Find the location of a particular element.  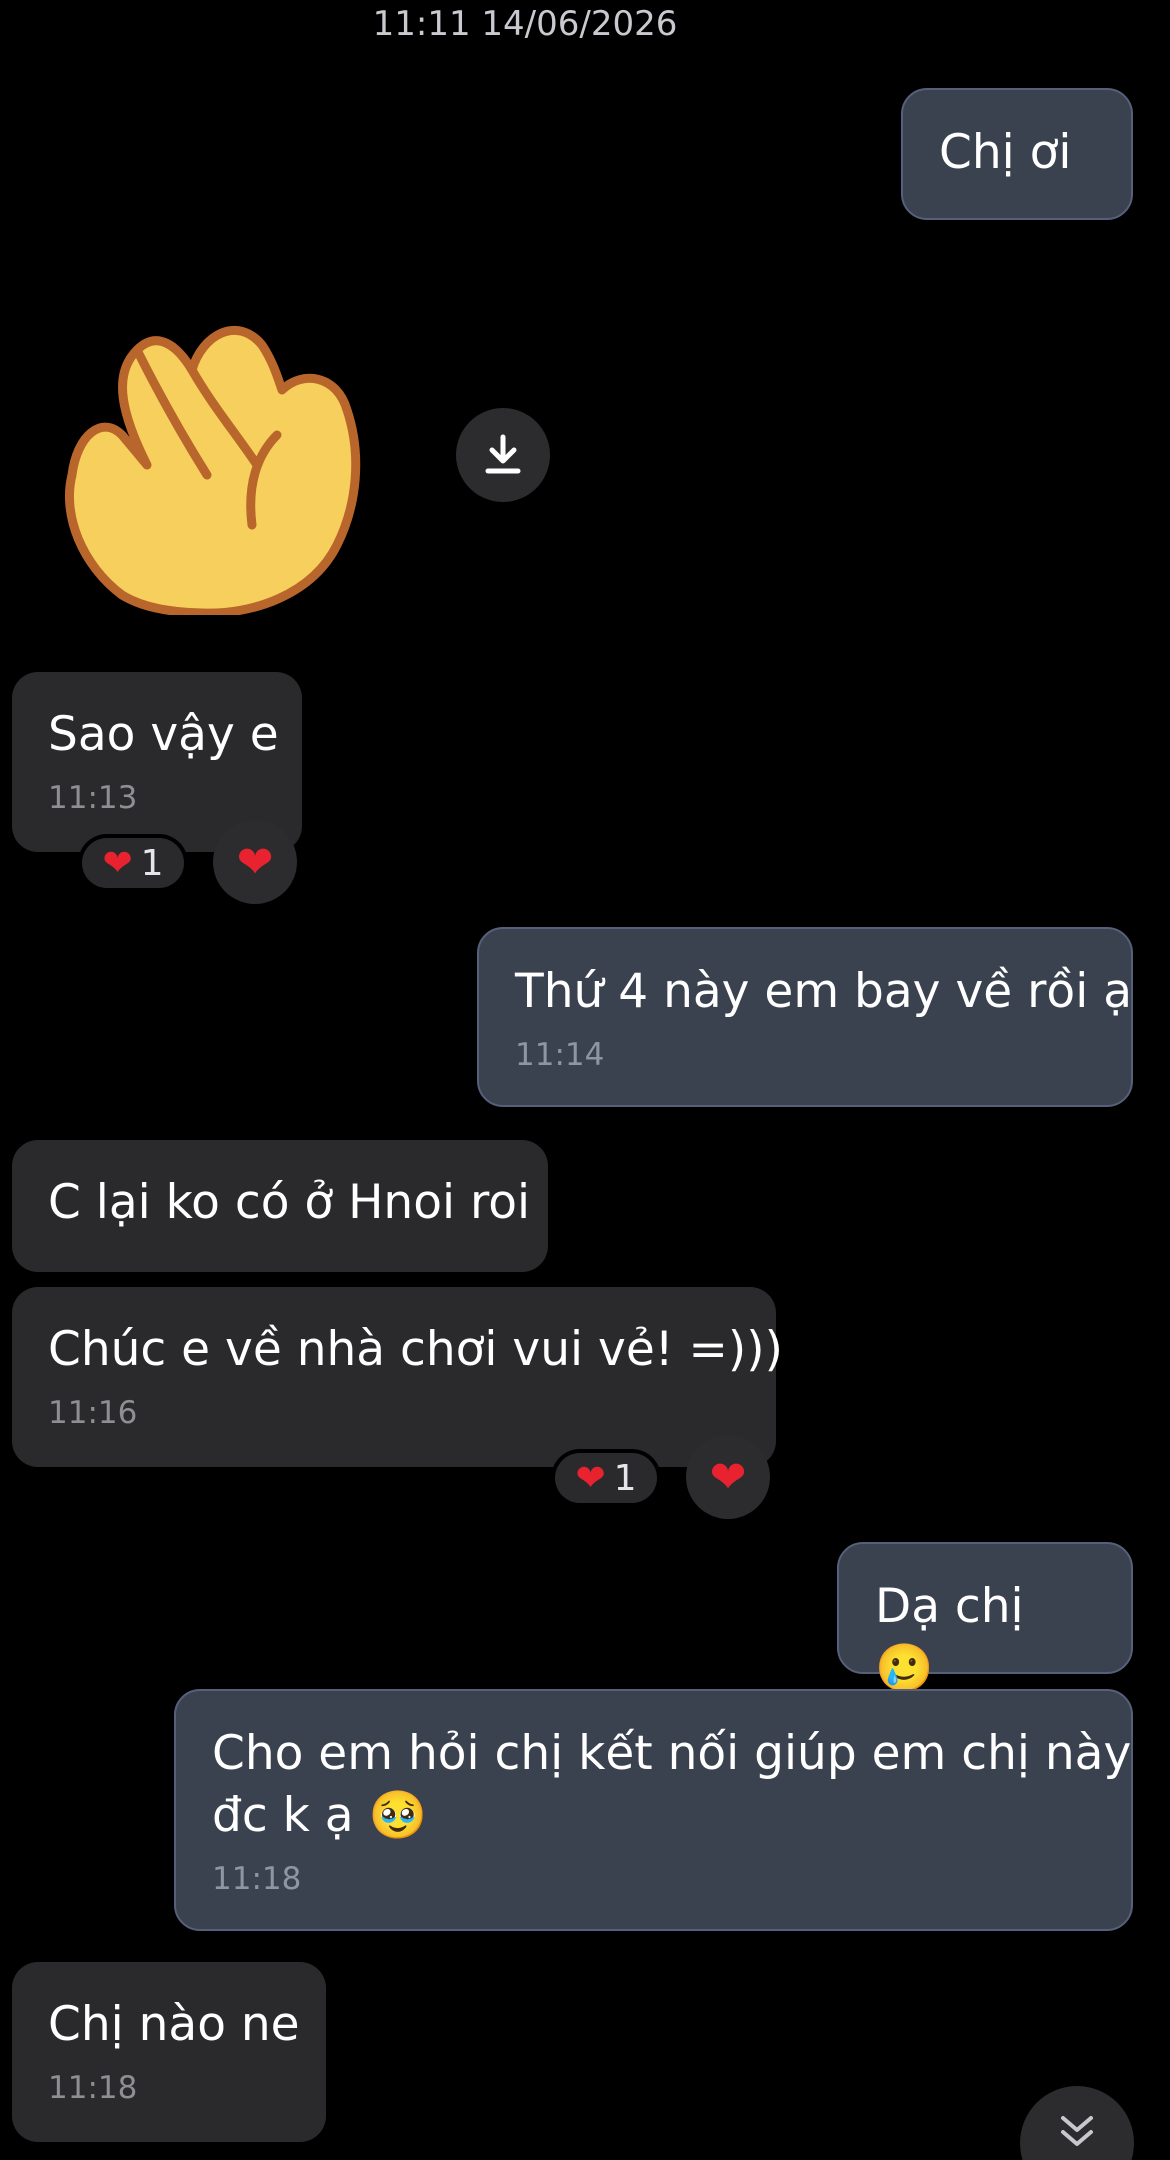

message-time: 11:16 is located at coordinates (93, 1413).